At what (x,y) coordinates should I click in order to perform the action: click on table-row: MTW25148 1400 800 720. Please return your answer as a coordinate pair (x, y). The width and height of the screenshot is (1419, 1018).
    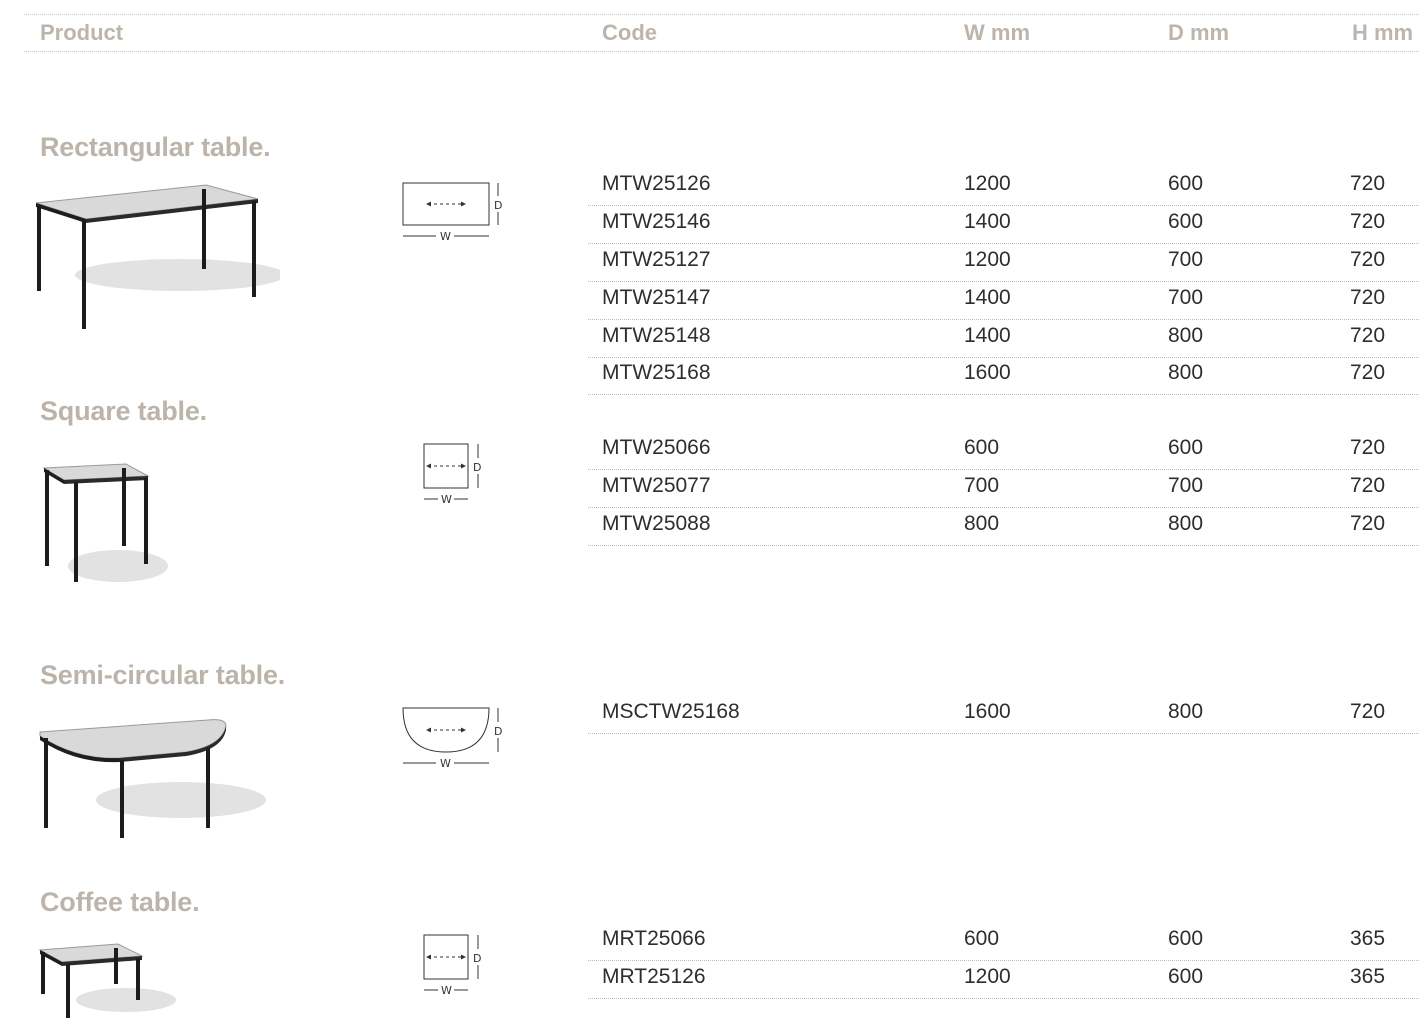
    Looking at the image, I should click on (1003, 338).